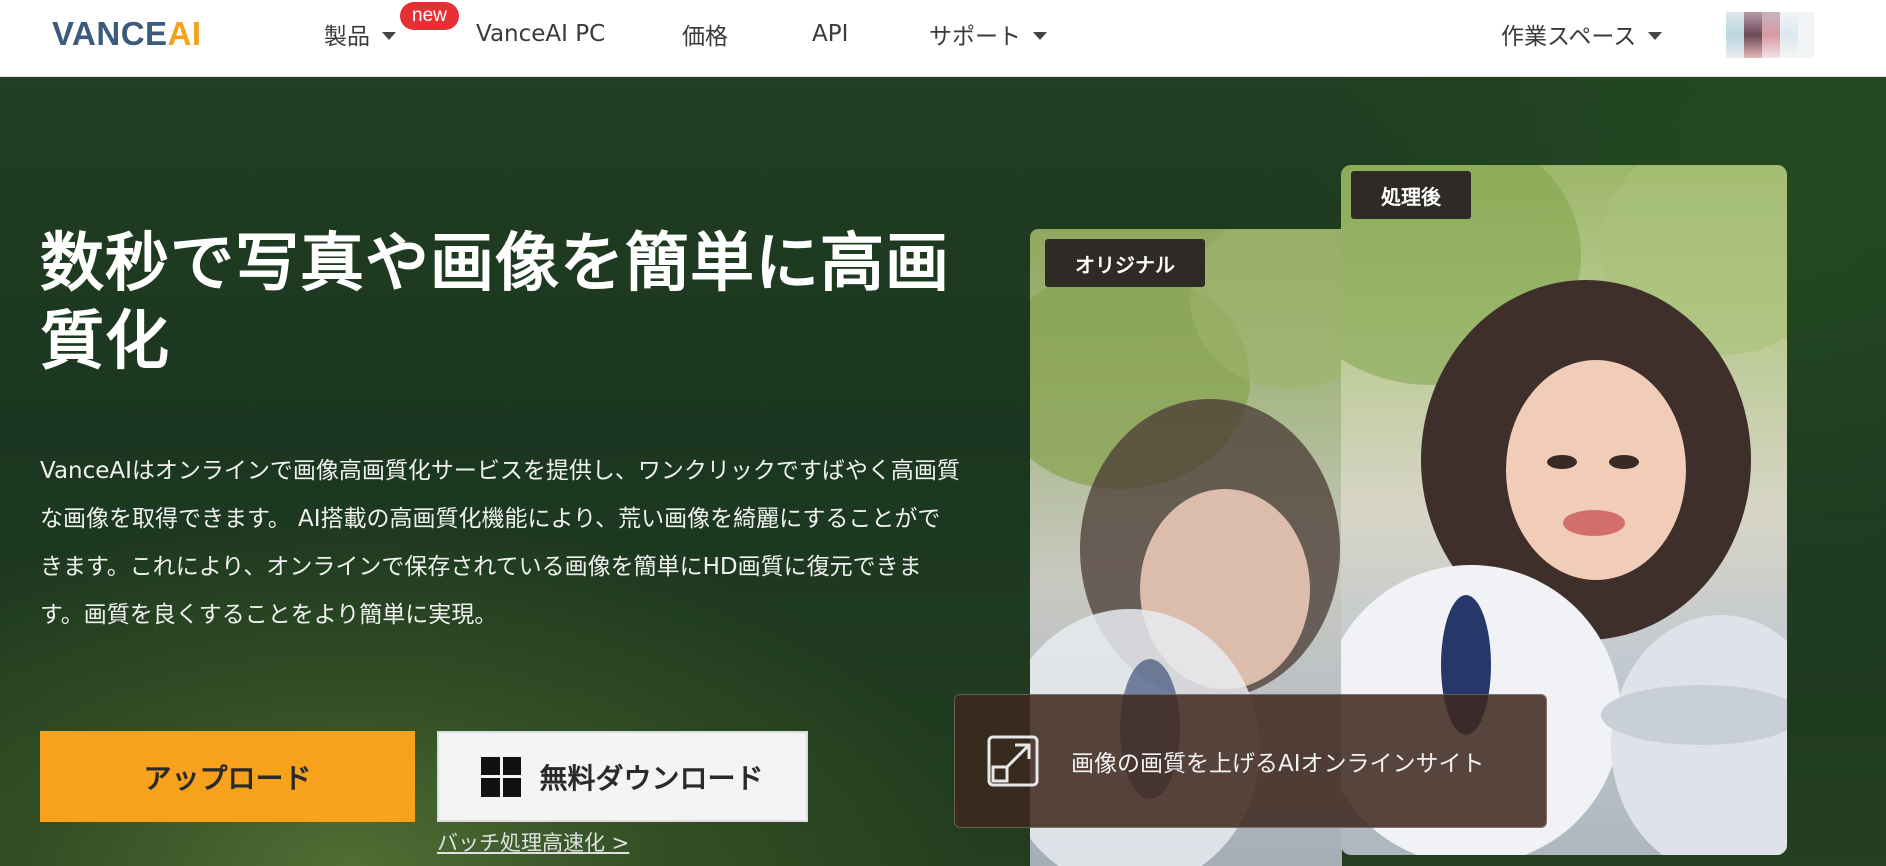 This screenshot has height=866, width=1886. I want to click on vanceai-logo: VANCE AI, so click(127, 34).